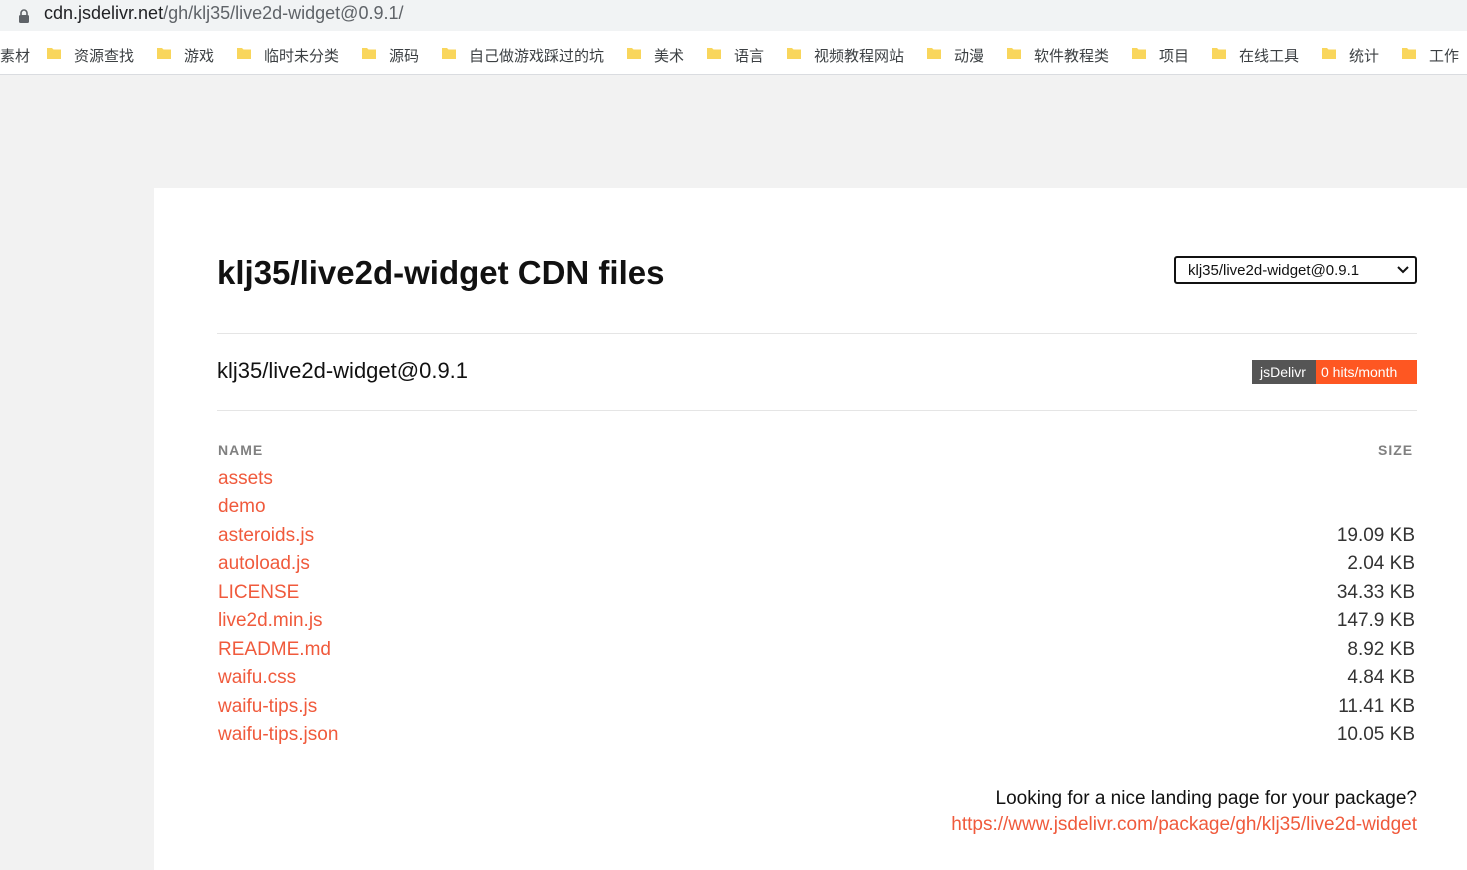 This screenshot has height=870, width=1467. I want to click on version-select: klj35/live2d-widget@0.9.1, so click(1295, 270).